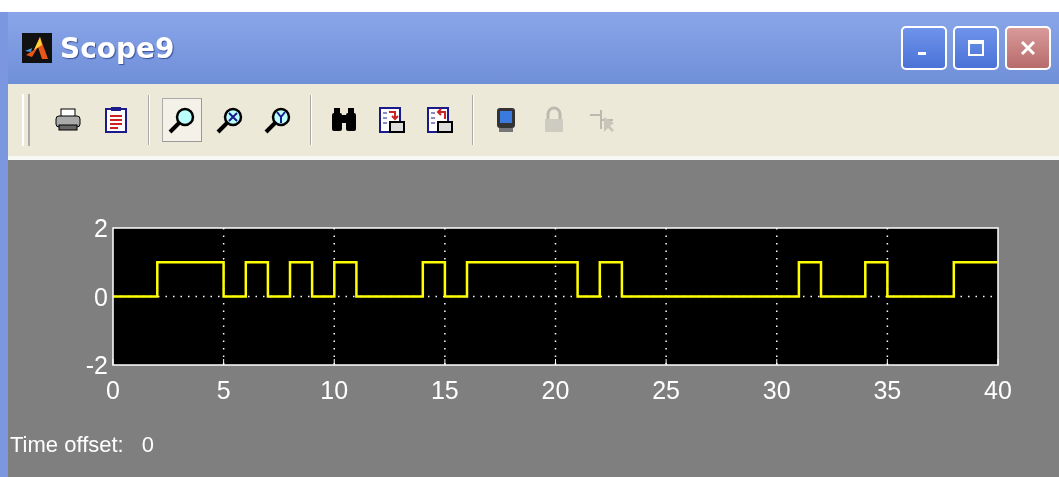 This screenshot has height=477, width=1059. What do you see at coordinates (555, 390) in the screenshot?
I see `x-tick-label: 20` at bounding box center [555, 390].